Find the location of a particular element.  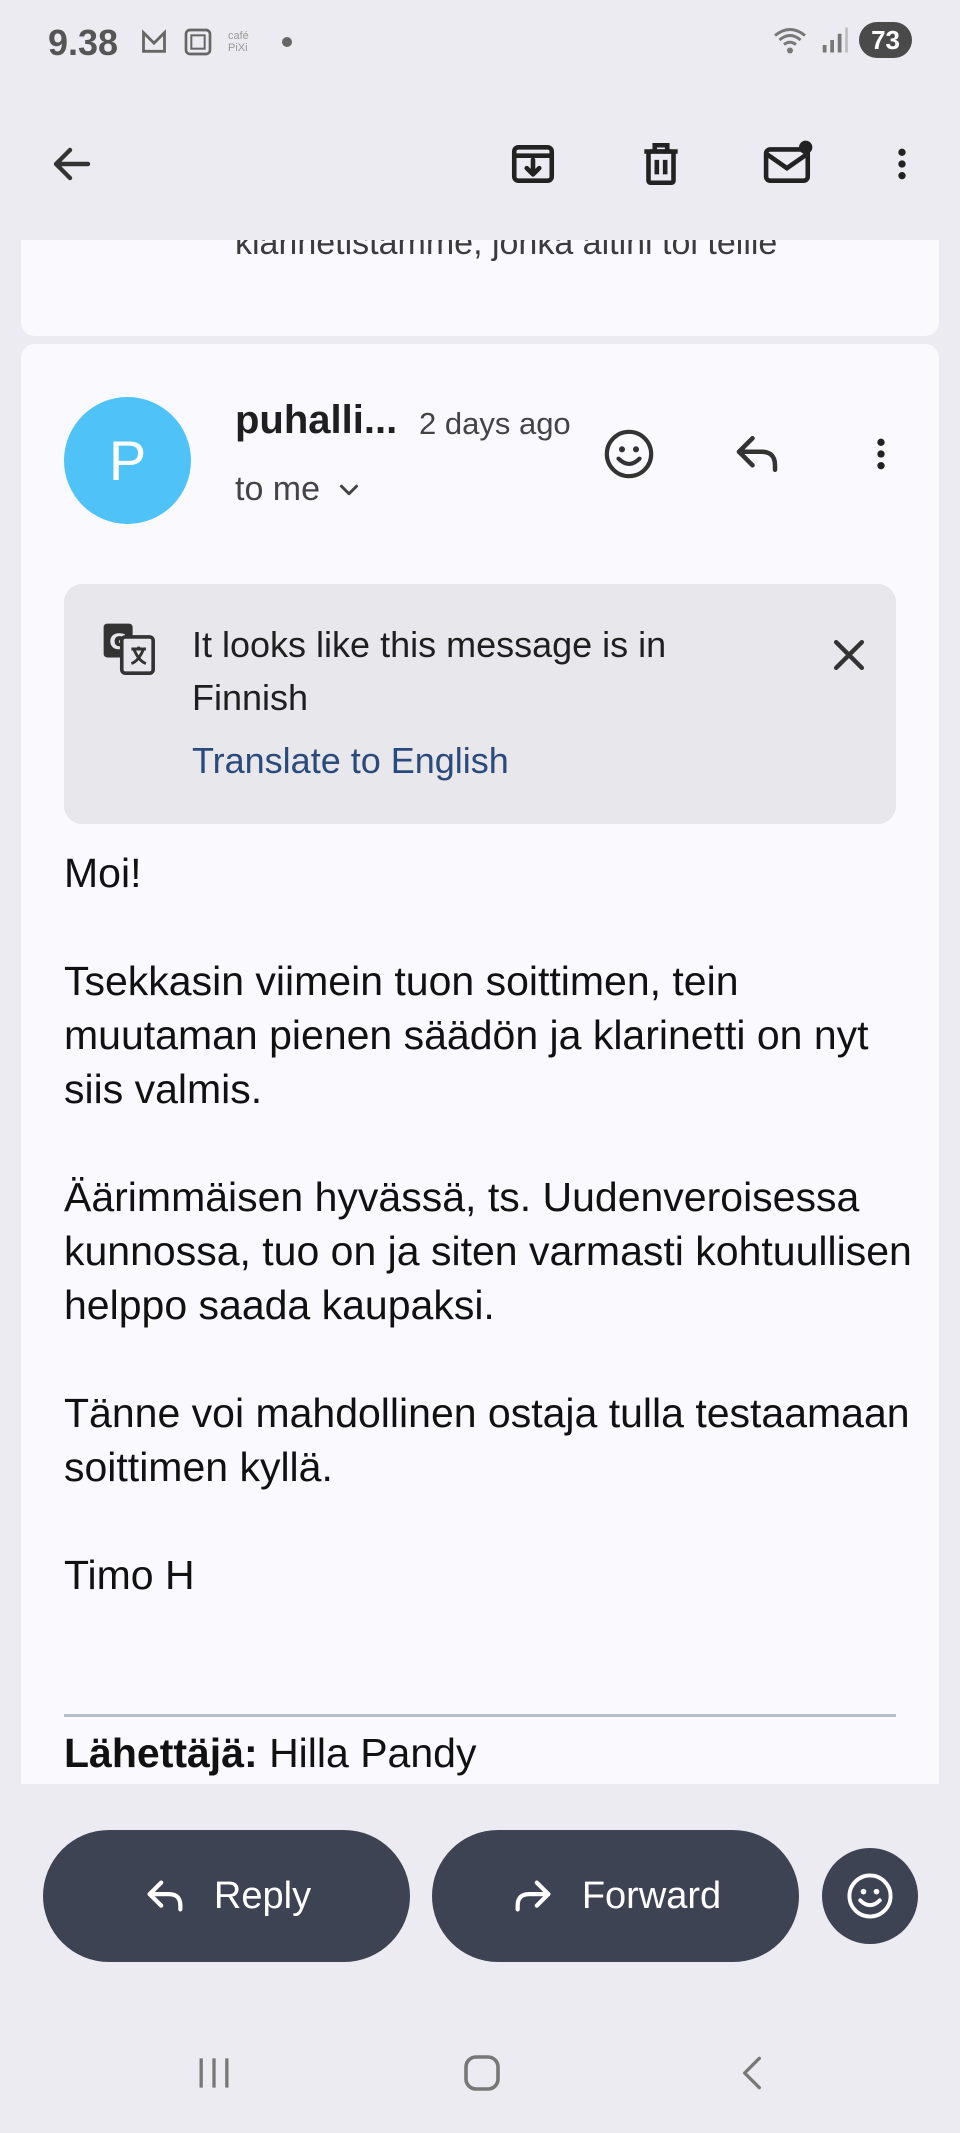

body-paragraph: Moi! is located at coordinates (103, 873).